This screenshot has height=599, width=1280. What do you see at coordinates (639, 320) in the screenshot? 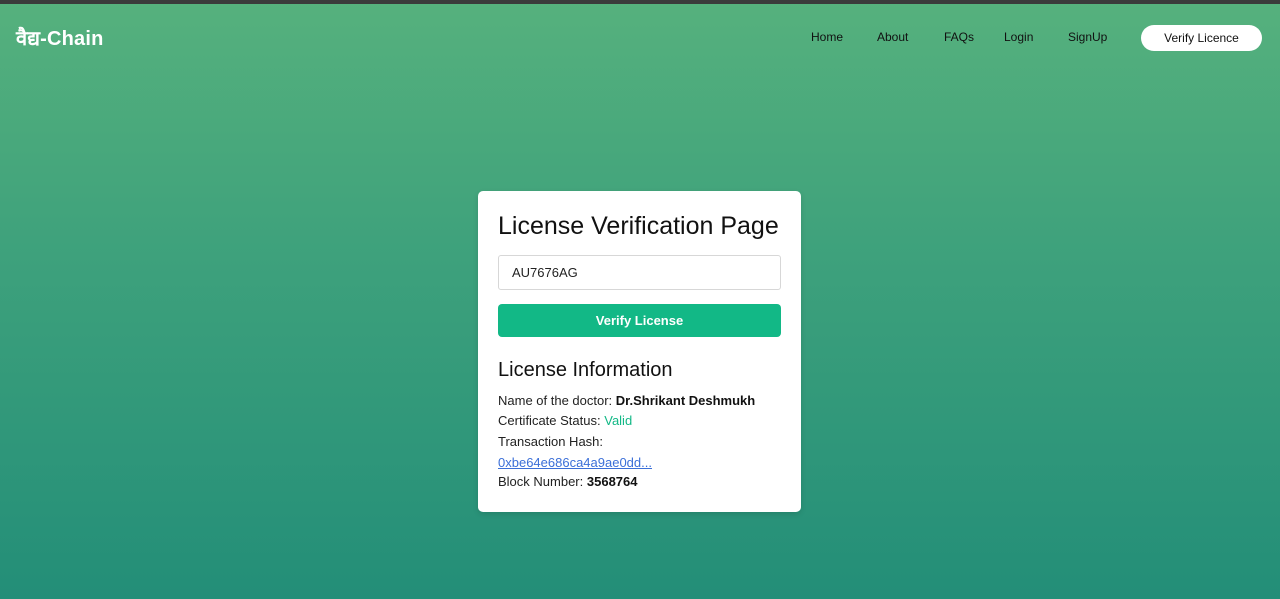
I see `verify-license-button: Verify License` at bounding box center [639, 320].